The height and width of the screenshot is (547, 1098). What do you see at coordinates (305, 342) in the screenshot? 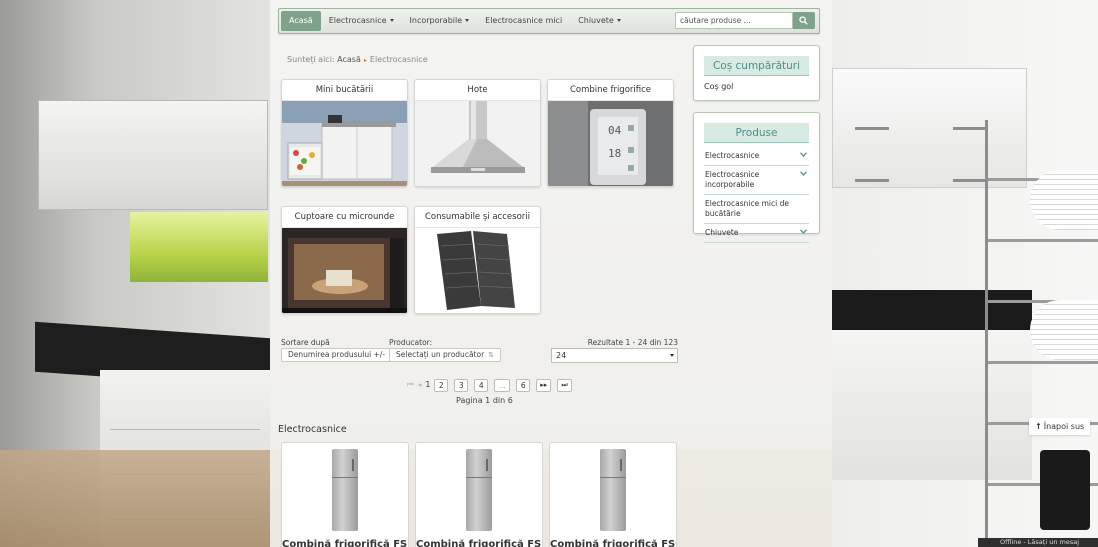
I see `sort-label: Sortare după` at bounding box center [305, 342].